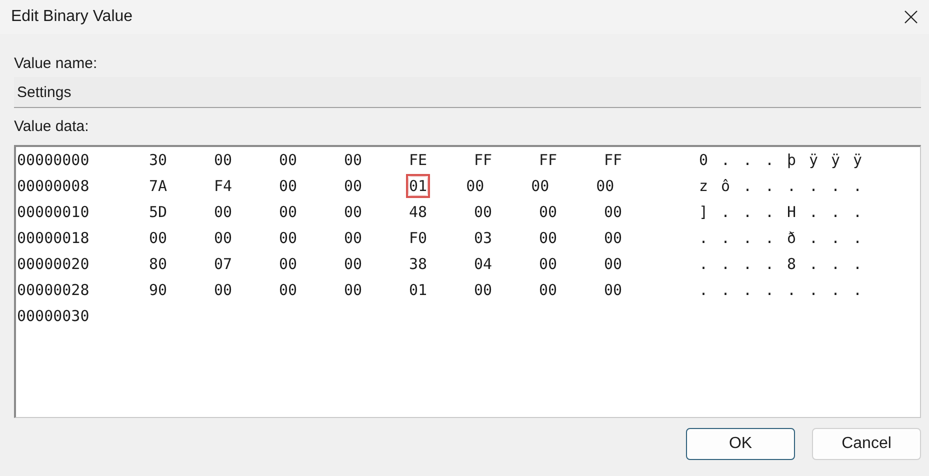 Image resolution: width=929 pixels, height=476 pixels. I want to click on value-name-field: Settings, so click(467, 92).